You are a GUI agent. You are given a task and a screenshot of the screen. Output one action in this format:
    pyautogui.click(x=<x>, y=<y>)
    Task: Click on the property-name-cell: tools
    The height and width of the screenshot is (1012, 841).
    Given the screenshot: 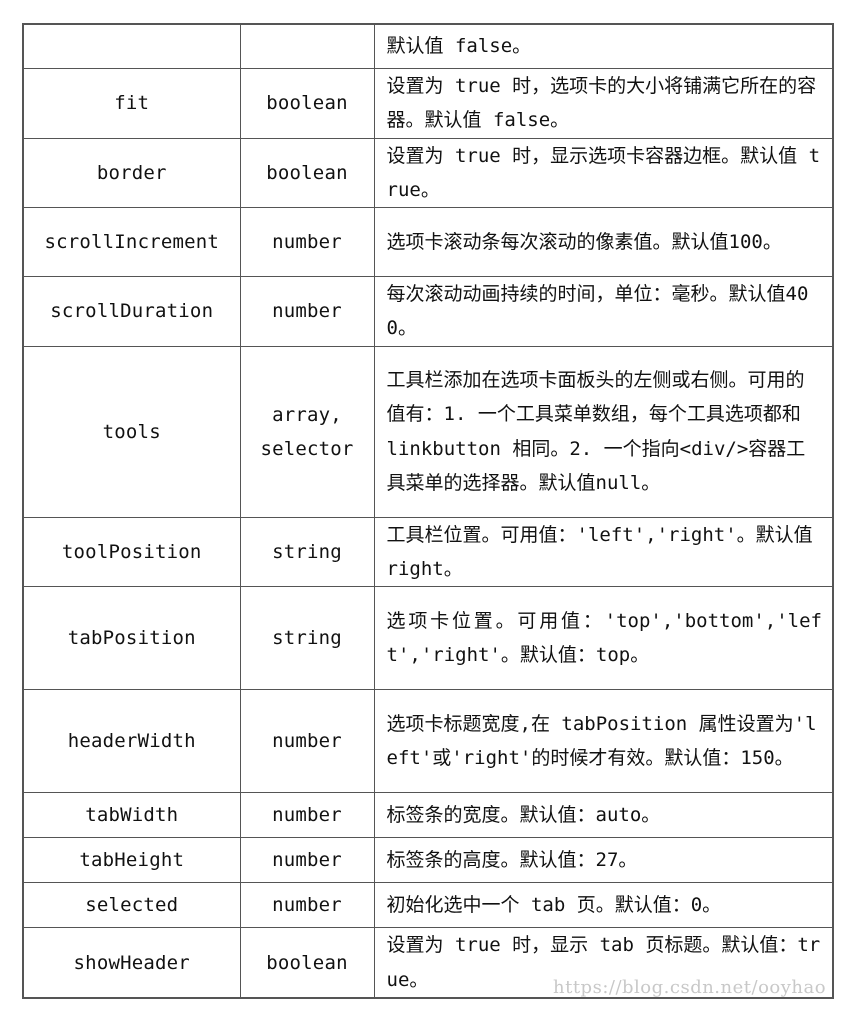 What is the action you would take?
    pyautogui.click(x=131, y=431)
    